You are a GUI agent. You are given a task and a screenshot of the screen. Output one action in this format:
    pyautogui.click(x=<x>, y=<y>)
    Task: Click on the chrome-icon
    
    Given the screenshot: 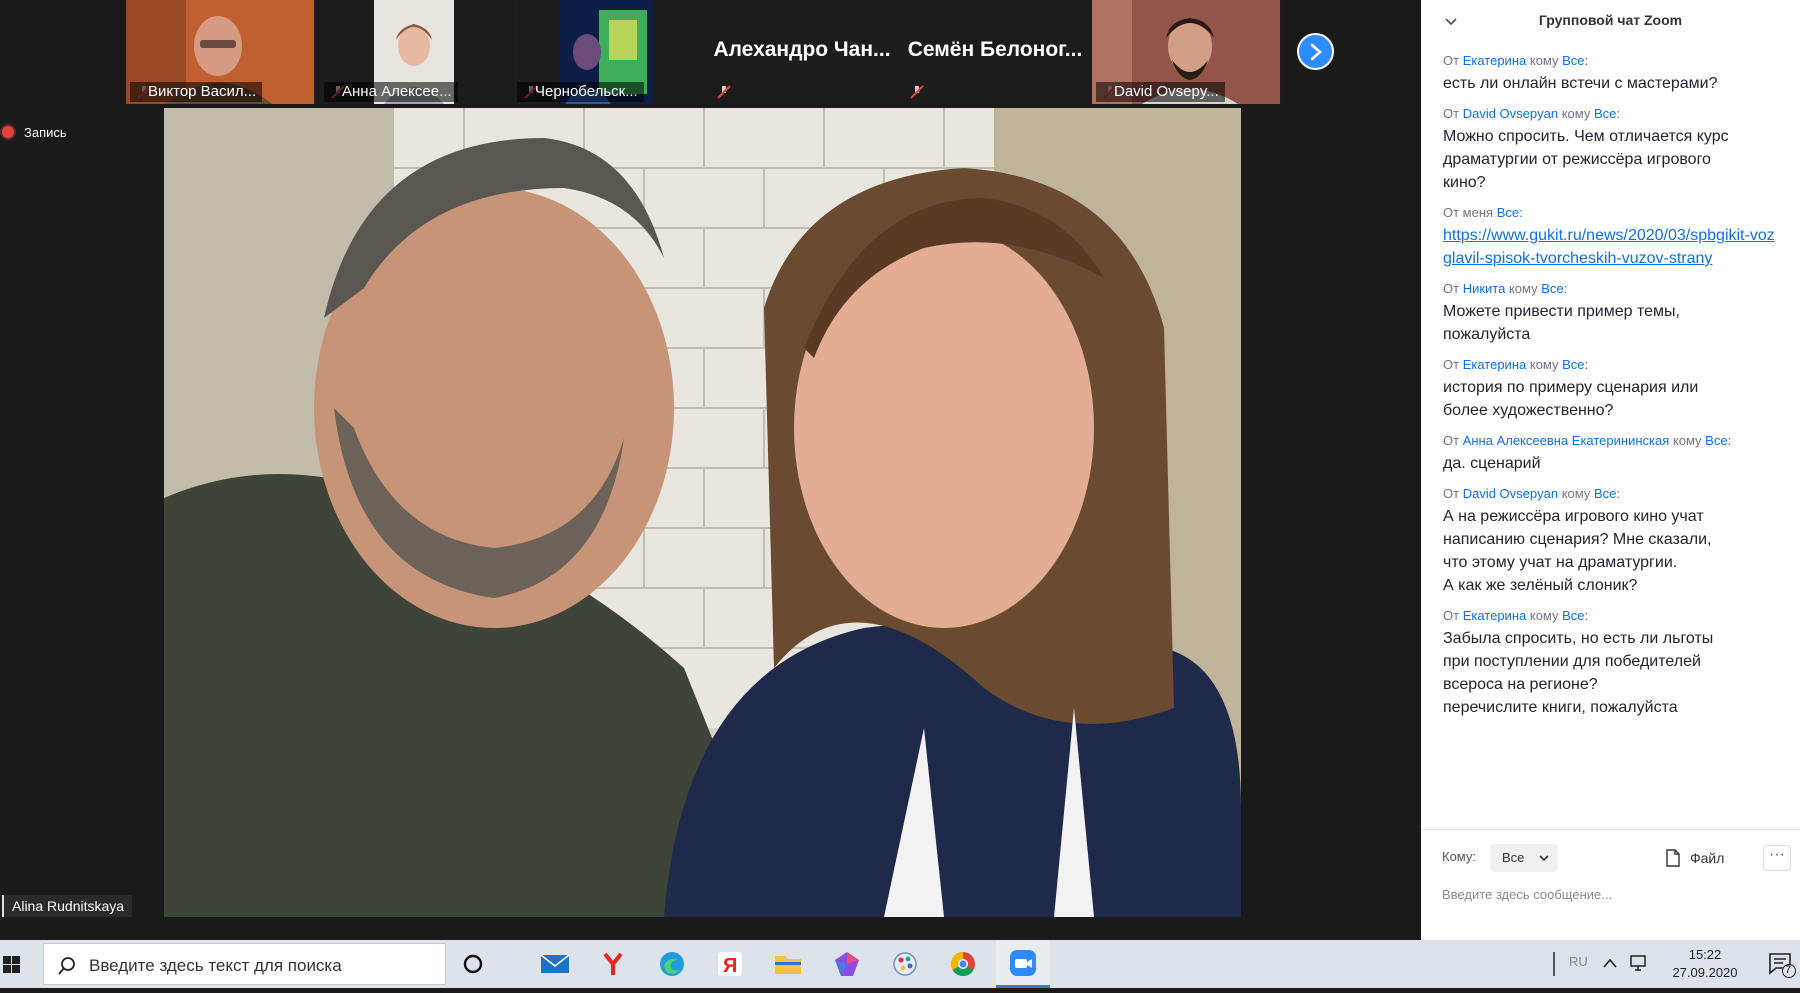 What is the action you would take?
    pyautogui.click(x=962, y=964)
    